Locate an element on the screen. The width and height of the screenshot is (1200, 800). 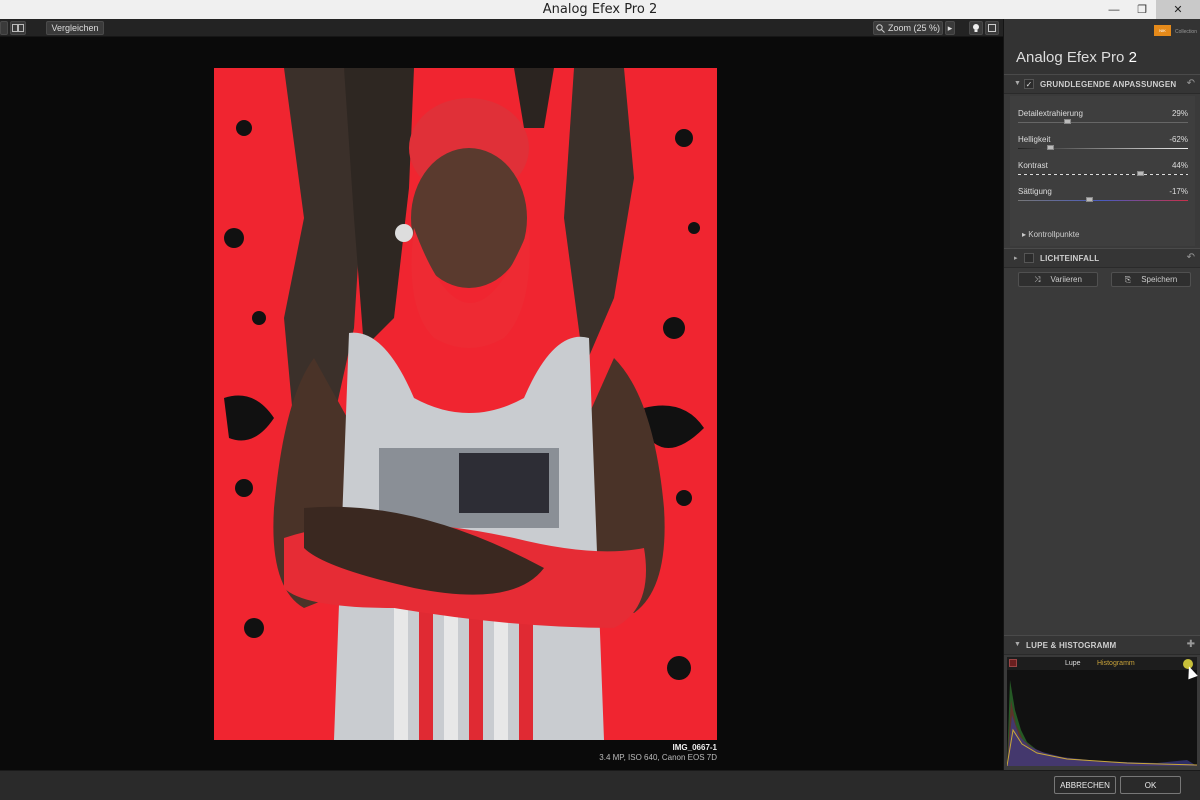
section-loupe-histogram: ▼ LUPE & HISTOGRAMM ✚ is located at coordinates (1102, 645).